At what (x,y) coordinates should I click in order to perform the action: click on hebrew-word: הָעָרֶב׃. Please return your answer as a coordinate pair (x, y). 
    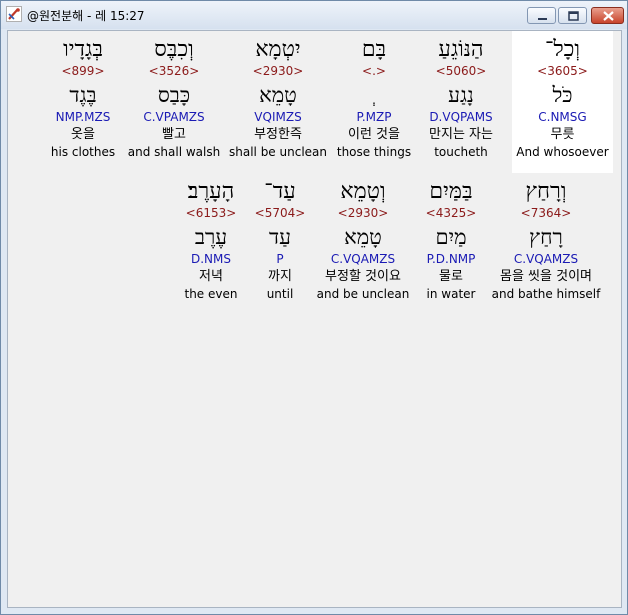
    Looking at the image, I should click on (211, 191).